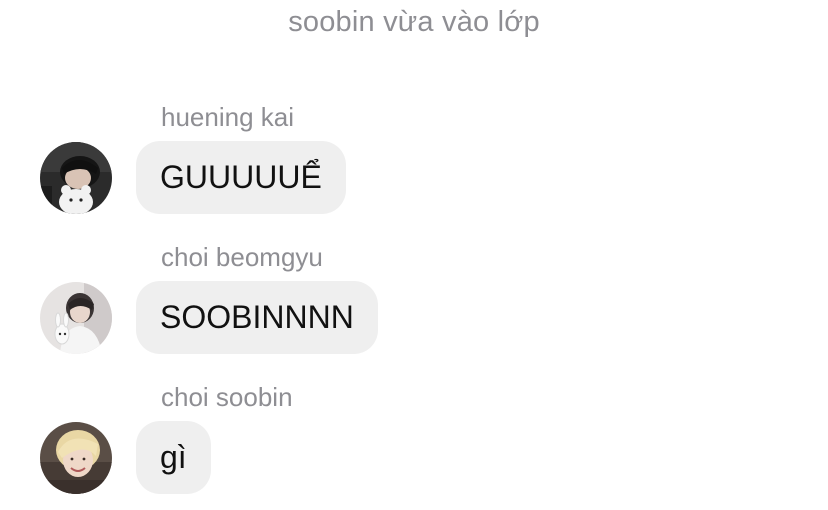 The image size is (828, 510). What do you see at coordinates (414, 22) in the screenshot?
I see `system-notice: soobin vừa vào lớp` at bounding box center [414, 22].